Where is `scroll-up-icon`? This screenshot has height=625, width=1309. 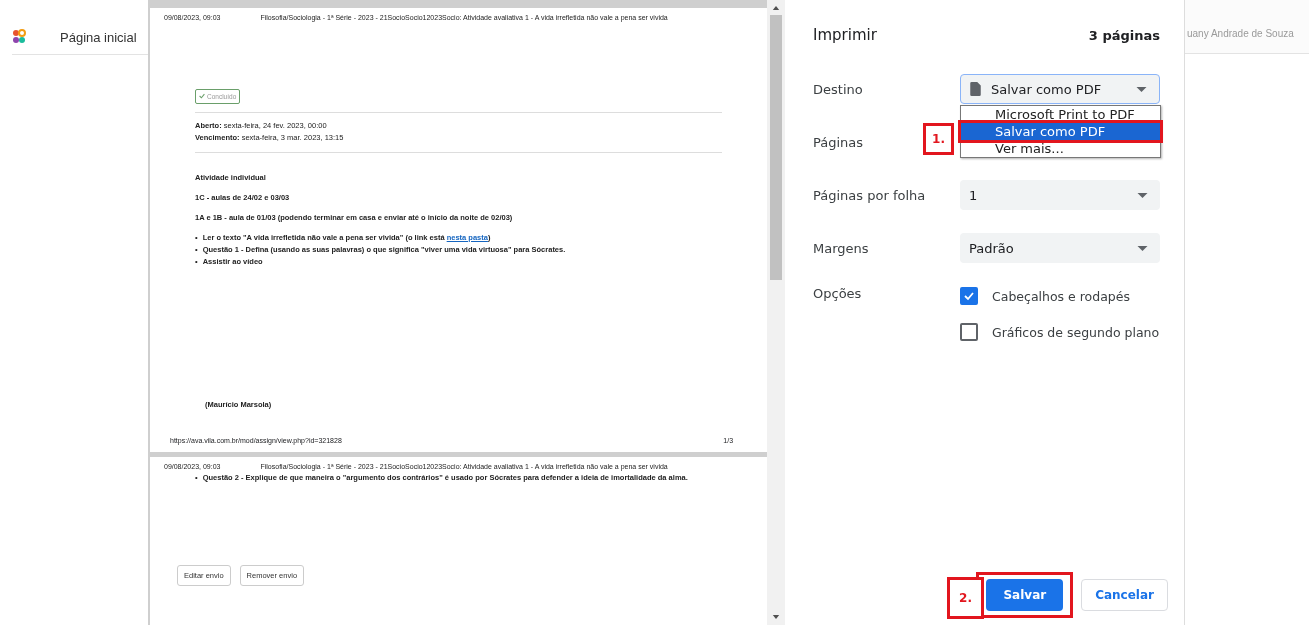
scroll-up-icon is located at coordinates (776, 7).